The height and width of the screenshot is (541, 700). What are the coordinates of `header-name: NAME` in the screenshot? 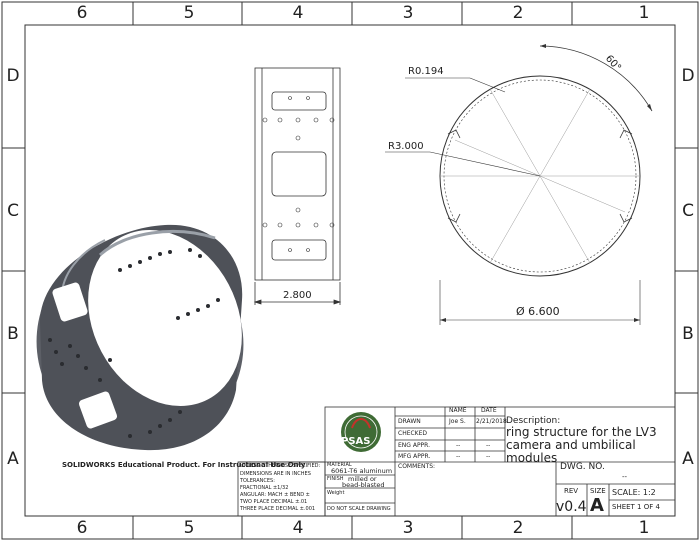 It's located at (458, 410).